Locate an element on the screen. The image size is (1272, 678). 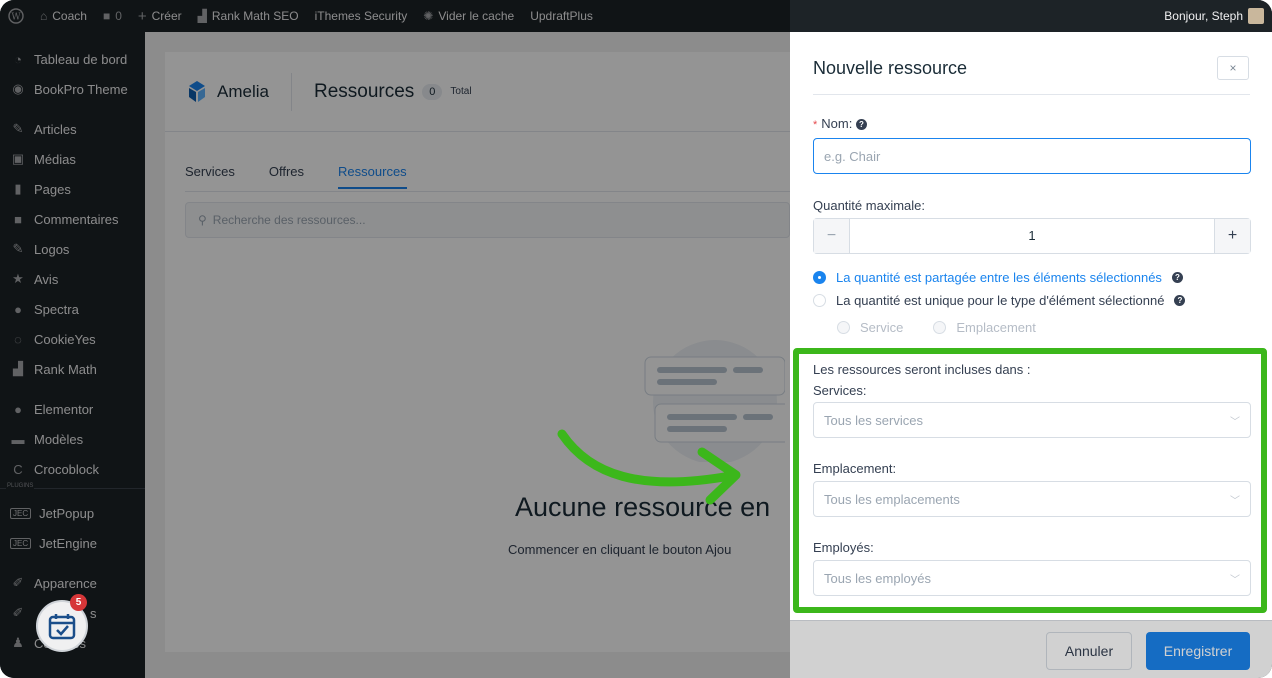
quantity-stepper: − 1 + is located at coordinates (1032, 236).